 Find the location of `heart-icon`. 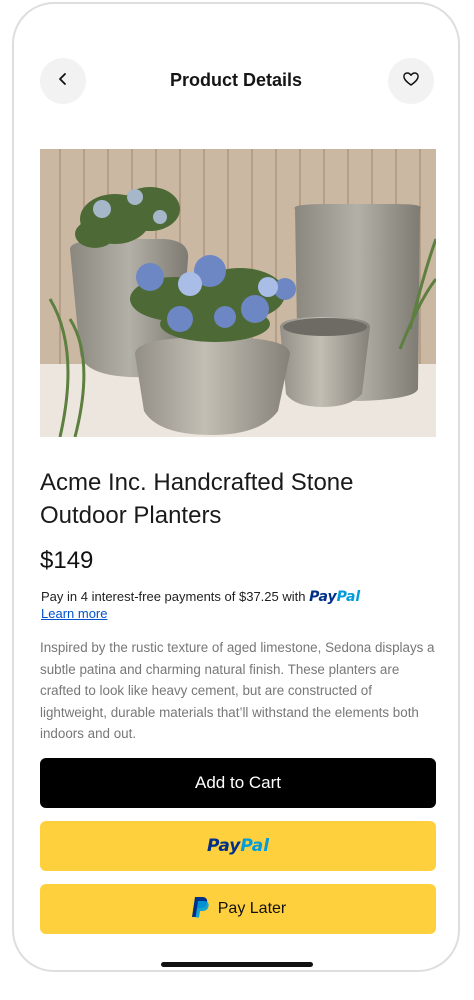

heart-icon is located at coordinates (411, 81).